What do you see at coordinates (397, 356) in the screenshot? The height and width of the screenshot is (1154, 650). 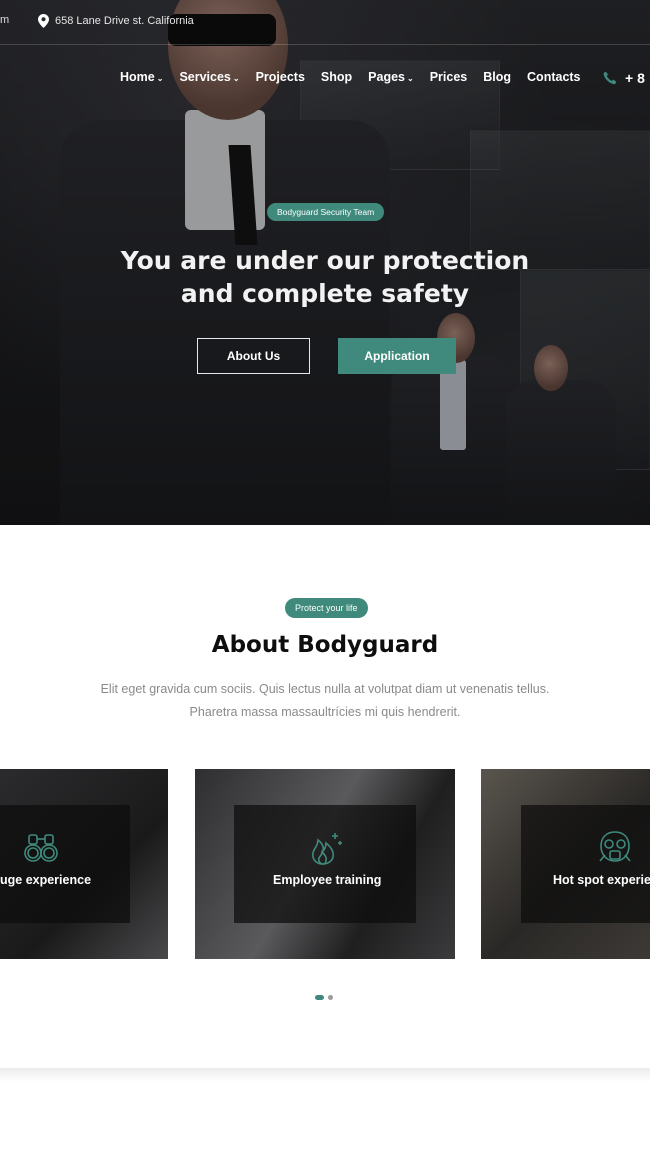 I see `application-button: Application` at bounding box center [397, 356].